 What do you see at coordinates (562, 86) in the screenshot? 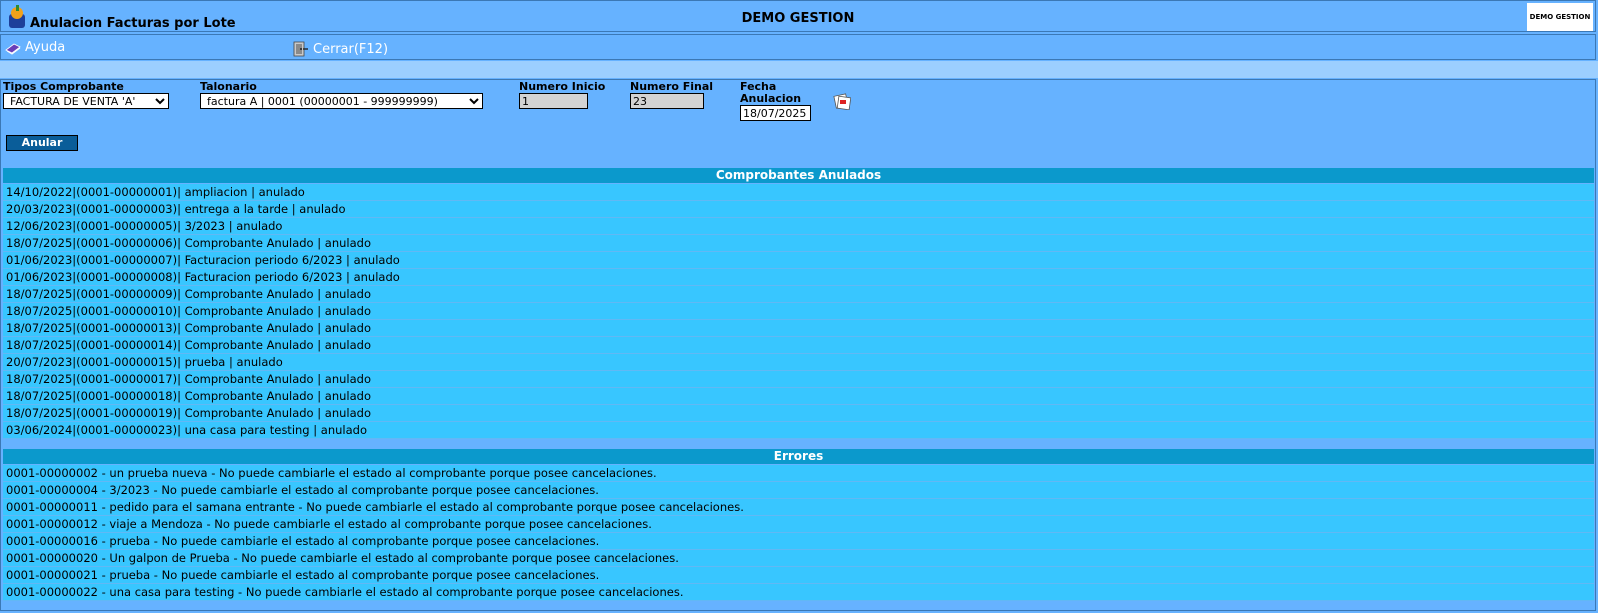
I see `start-number-label: Numero Inicio` at bounding box center [562, 86].